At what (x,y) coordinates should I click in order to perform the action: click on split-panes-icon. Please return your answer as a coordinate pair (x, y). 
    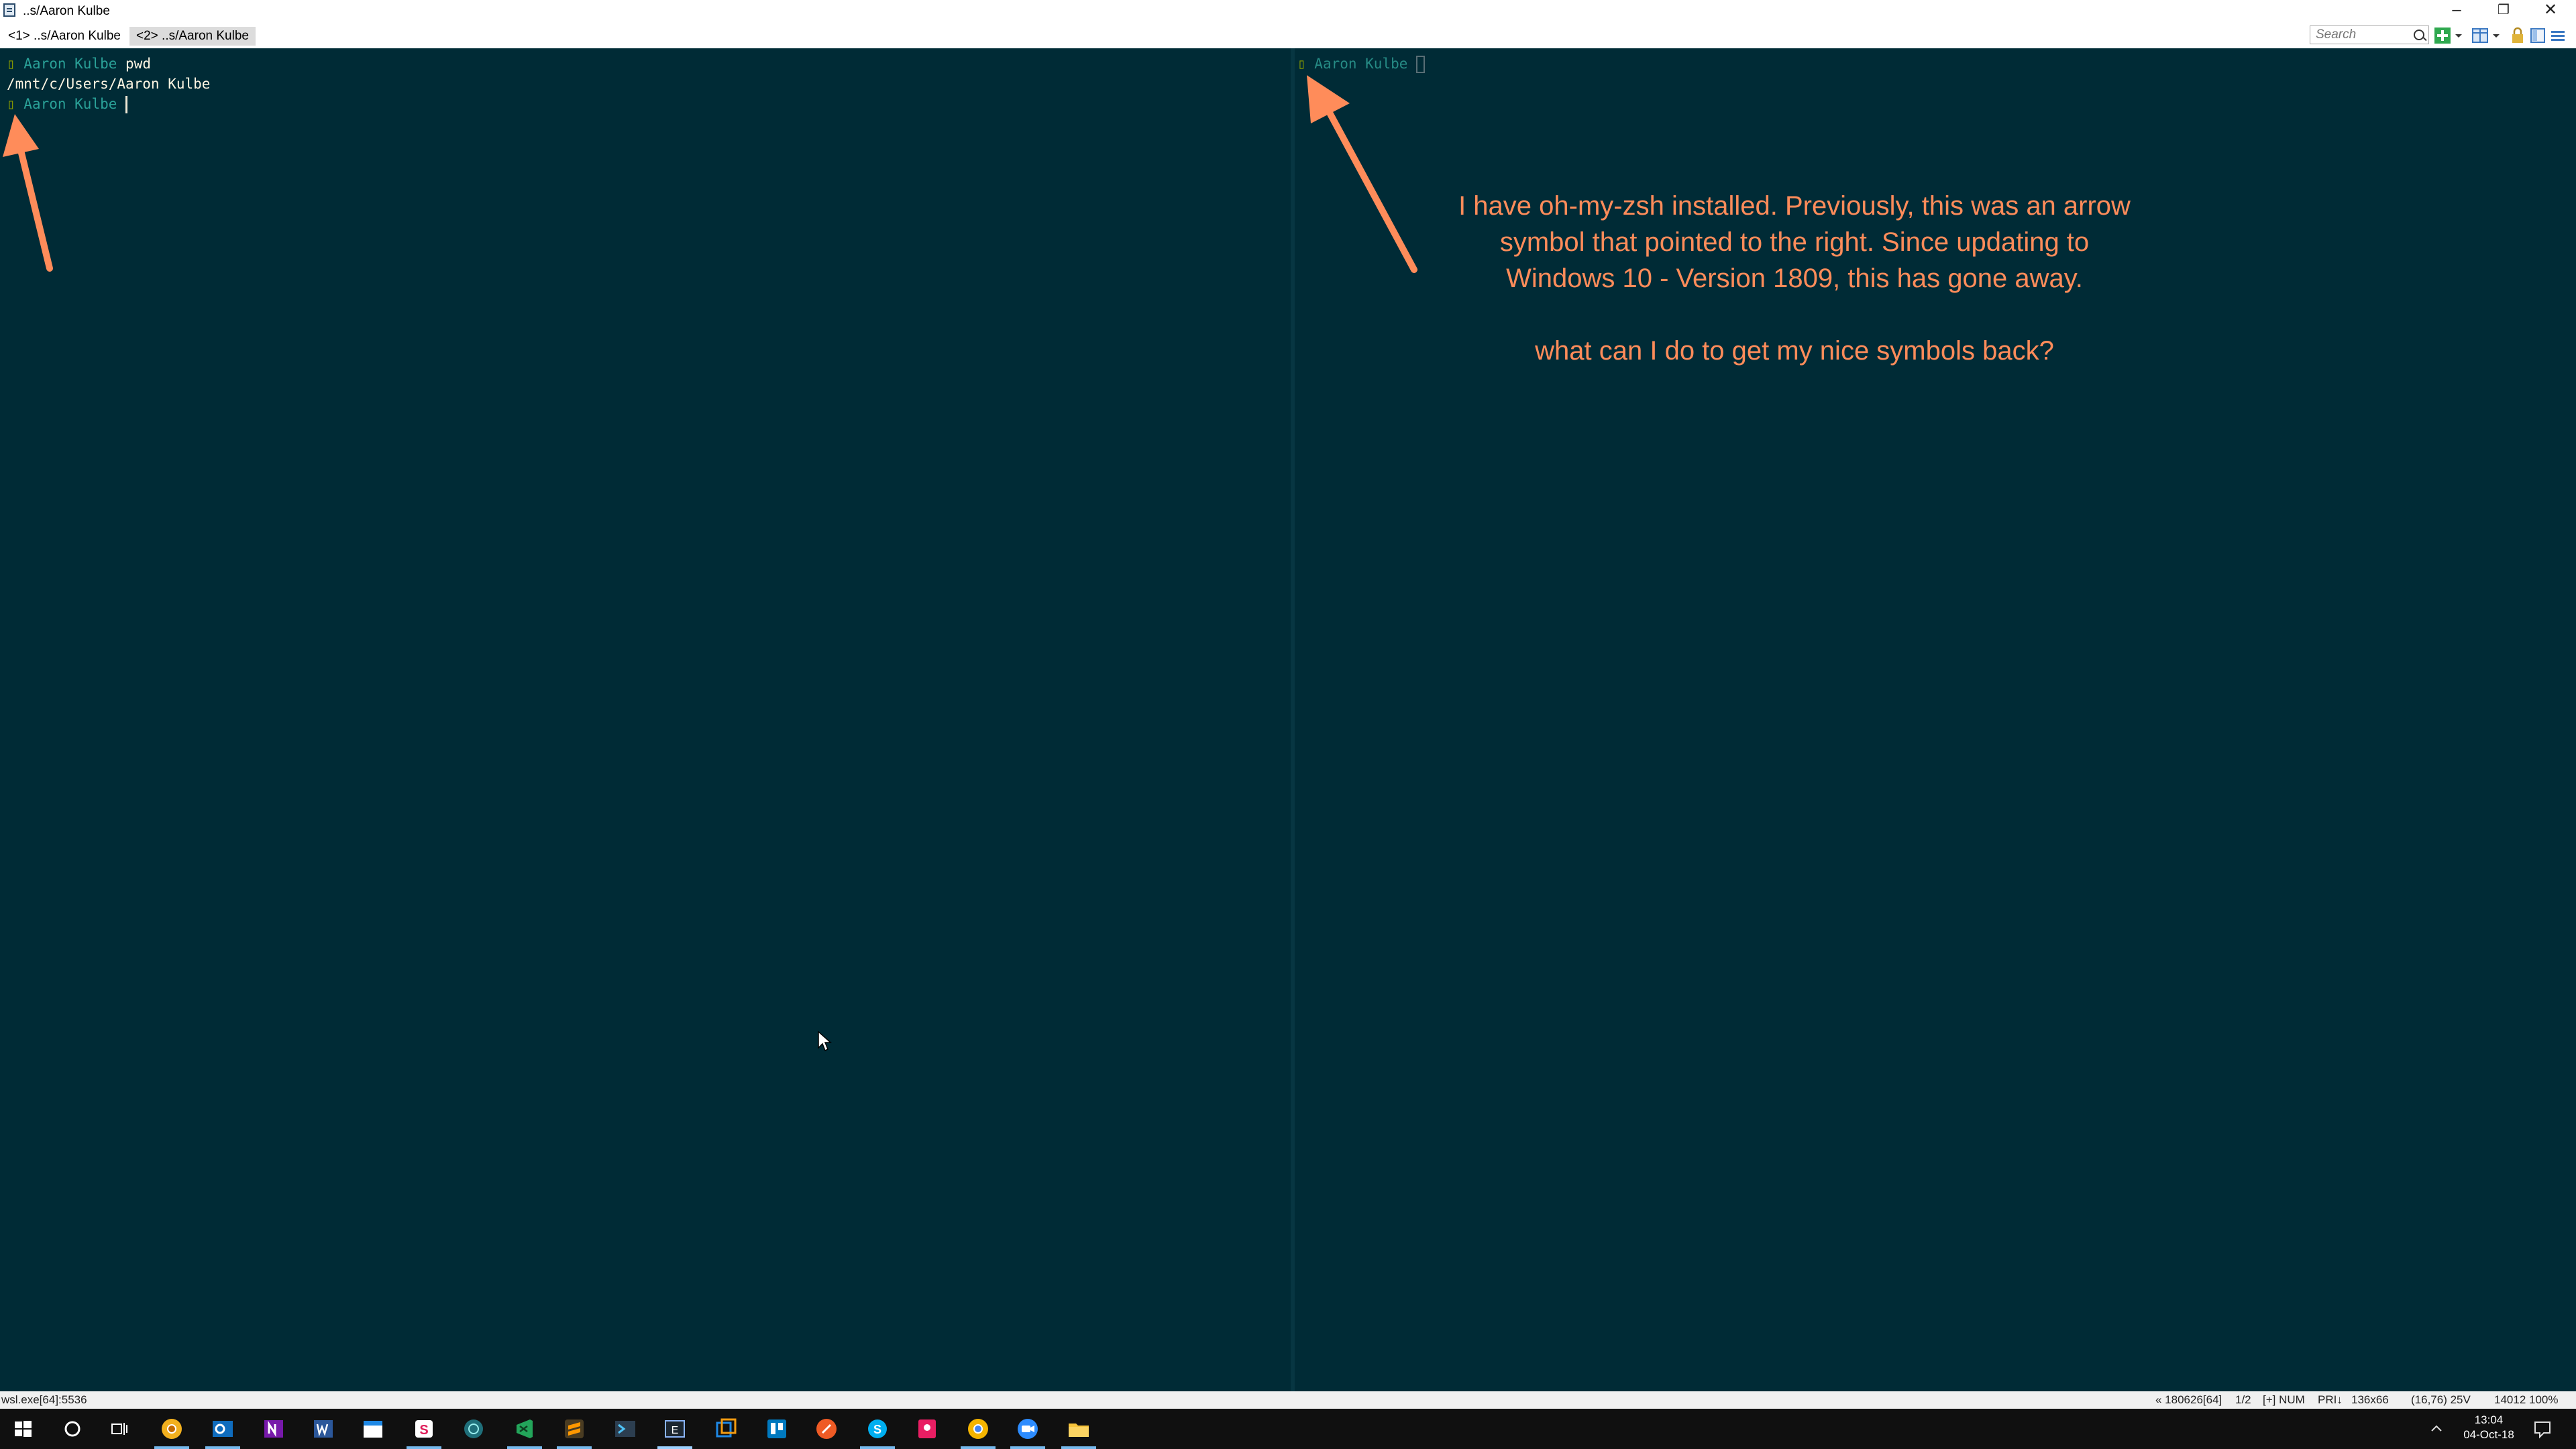
    Looking at the image, I should click on (2480, 35).